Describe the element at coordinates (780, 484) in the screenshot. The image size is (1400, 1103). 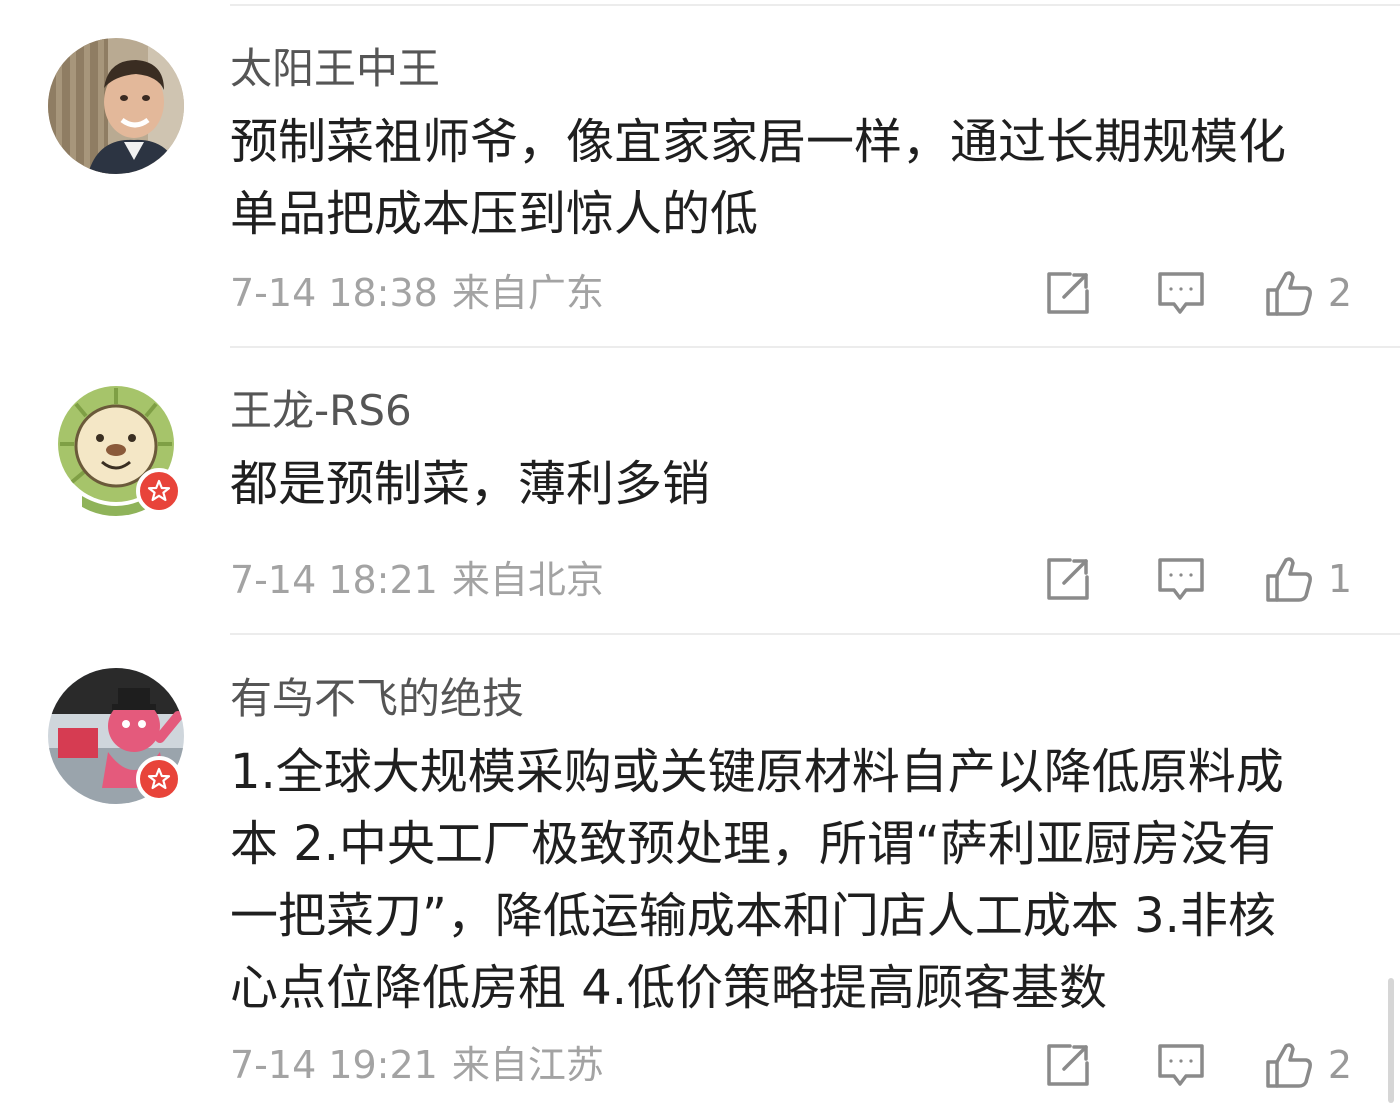
I see `comment-text: 都是预制菜，薄利多销` at that location.